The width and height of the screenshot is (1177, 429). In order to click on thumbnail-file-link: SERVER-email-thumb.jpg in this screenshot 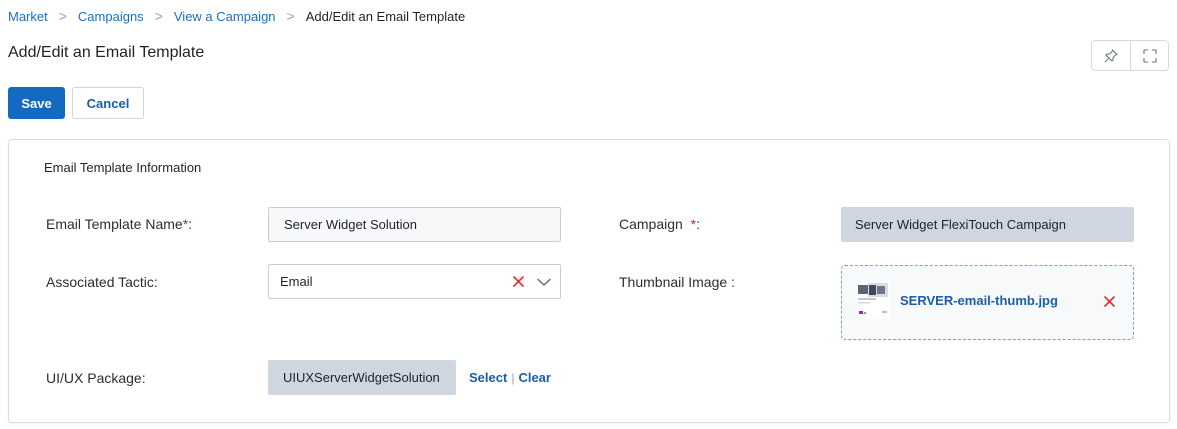, I will do `click(979, 300)`.